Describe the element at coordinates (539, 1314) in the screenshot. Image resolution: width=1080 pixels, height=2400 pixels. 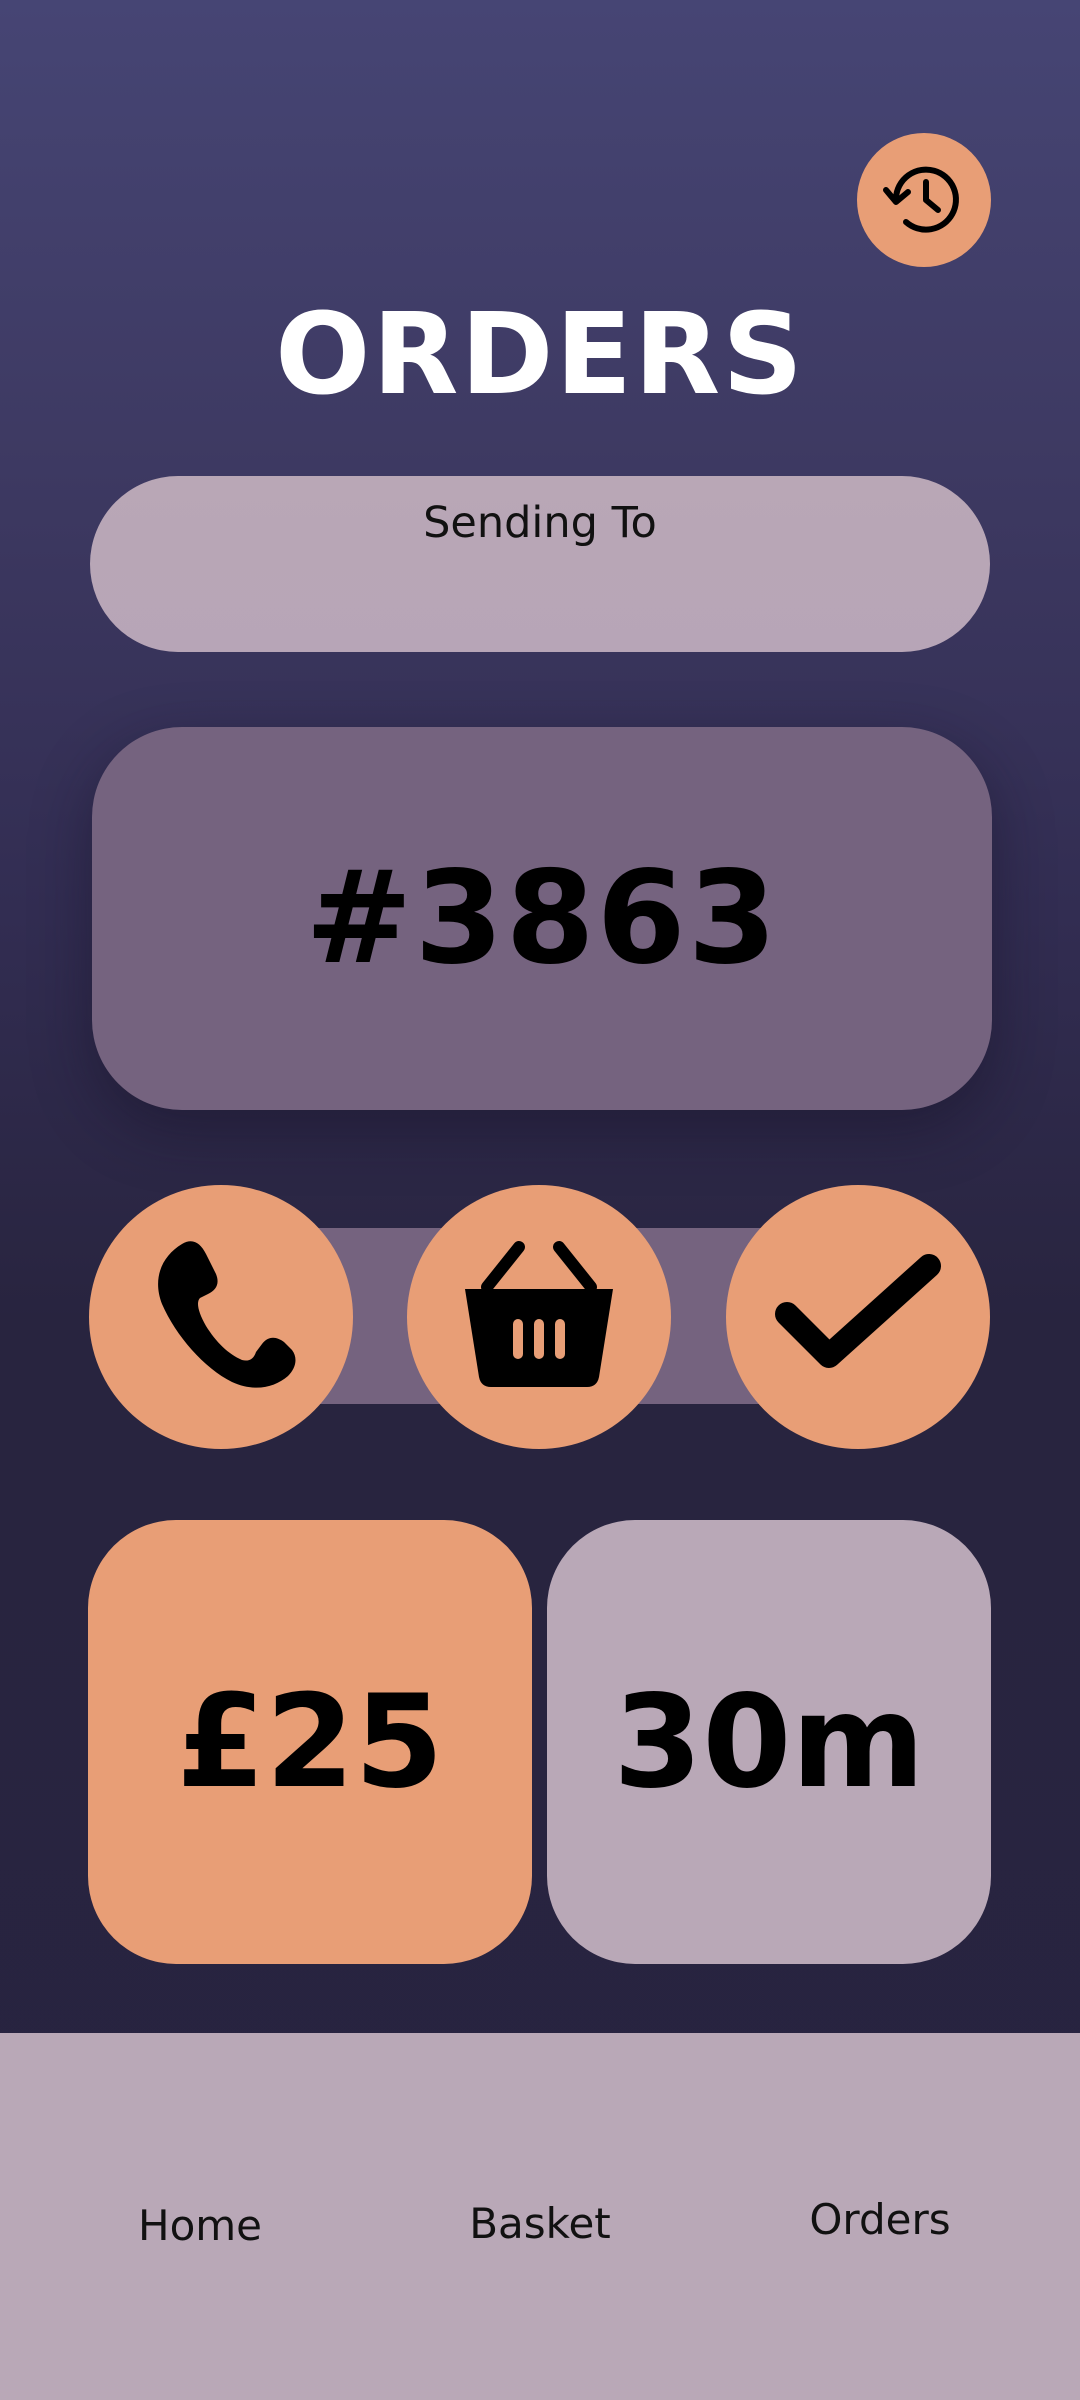
I see `basket-icon` at that location.